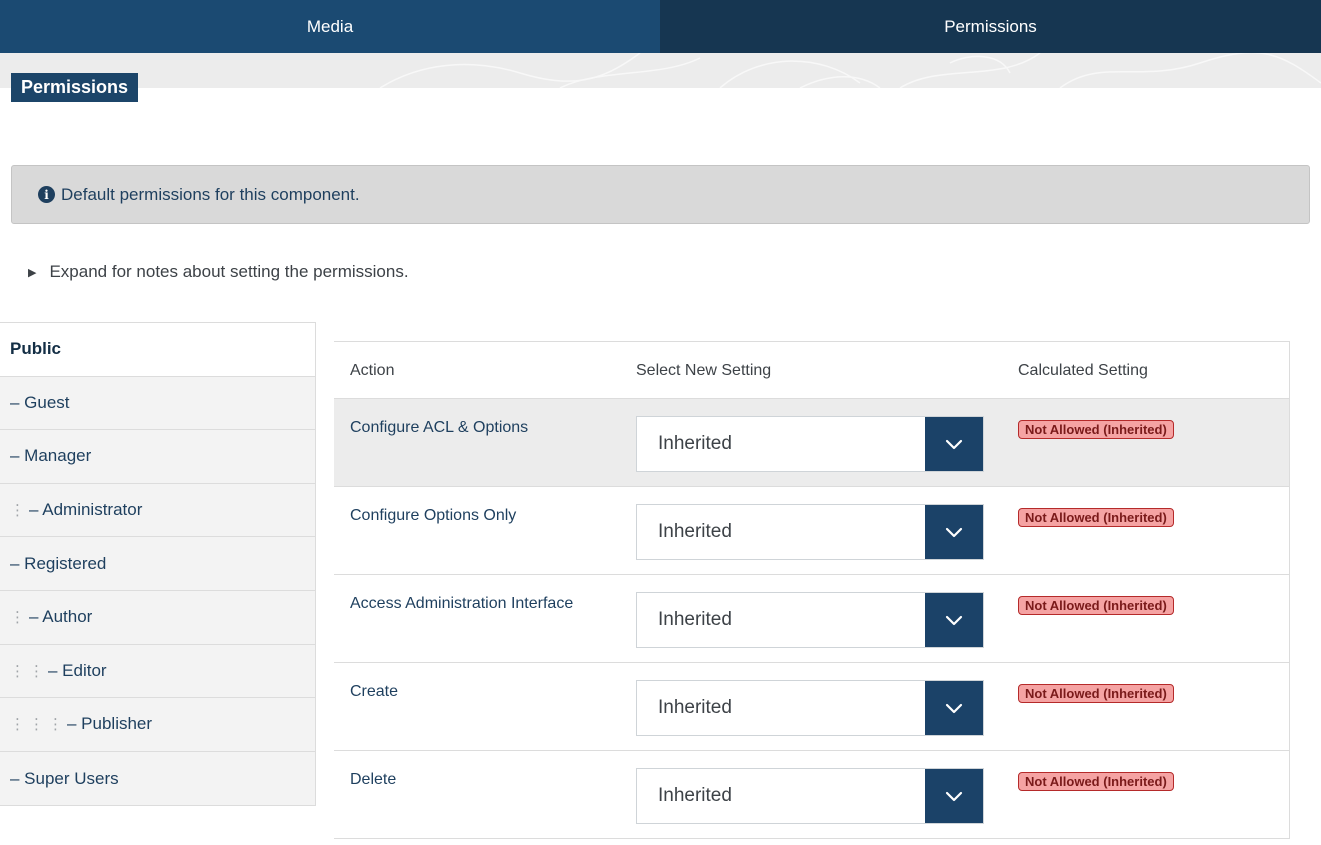  I want to click on table-row: Delete Inherited Not Allowed (Inherited), so click(811, 795).